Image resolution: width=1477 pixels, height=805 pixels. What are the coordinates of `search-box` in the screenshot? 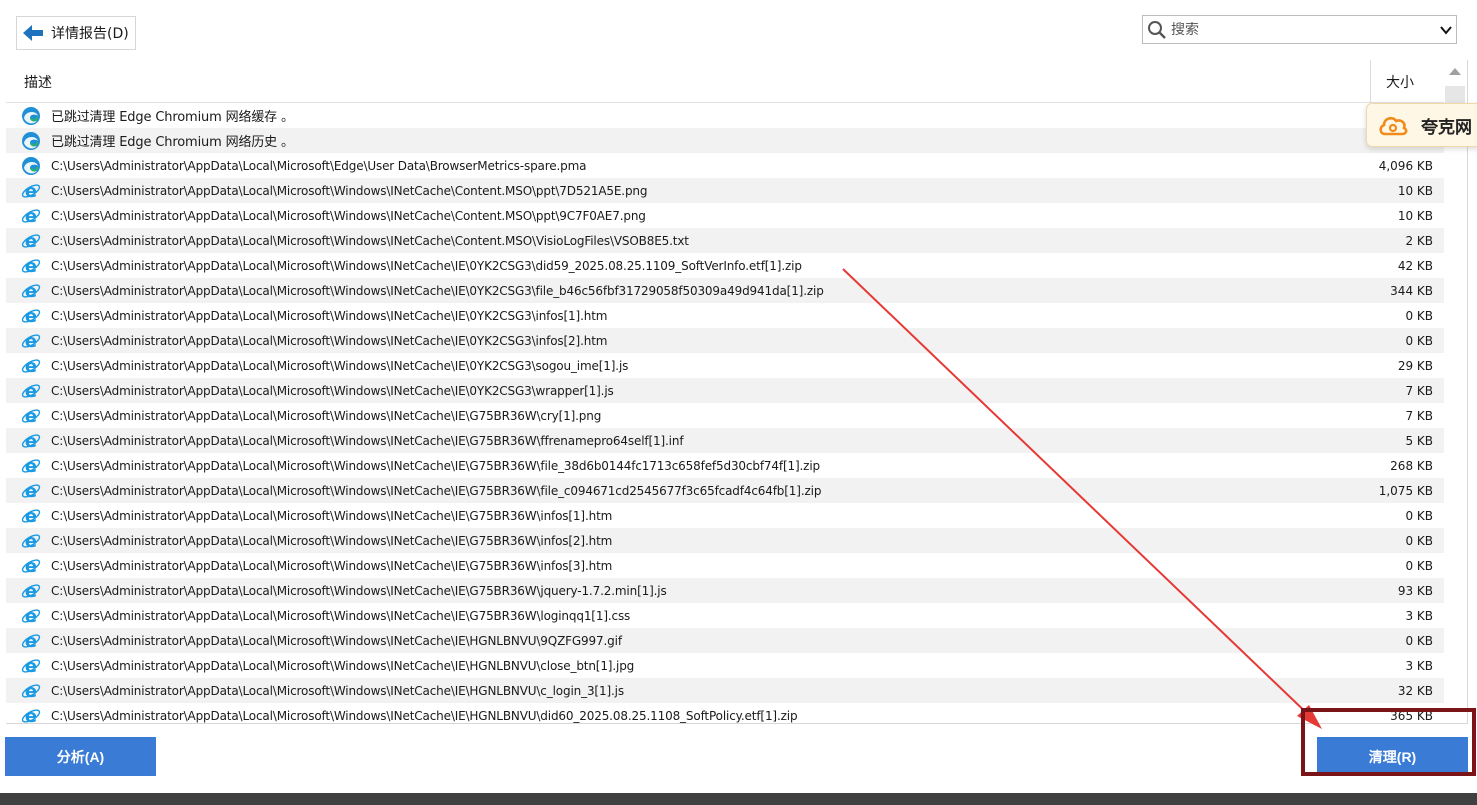 It's located at (1299, 29).